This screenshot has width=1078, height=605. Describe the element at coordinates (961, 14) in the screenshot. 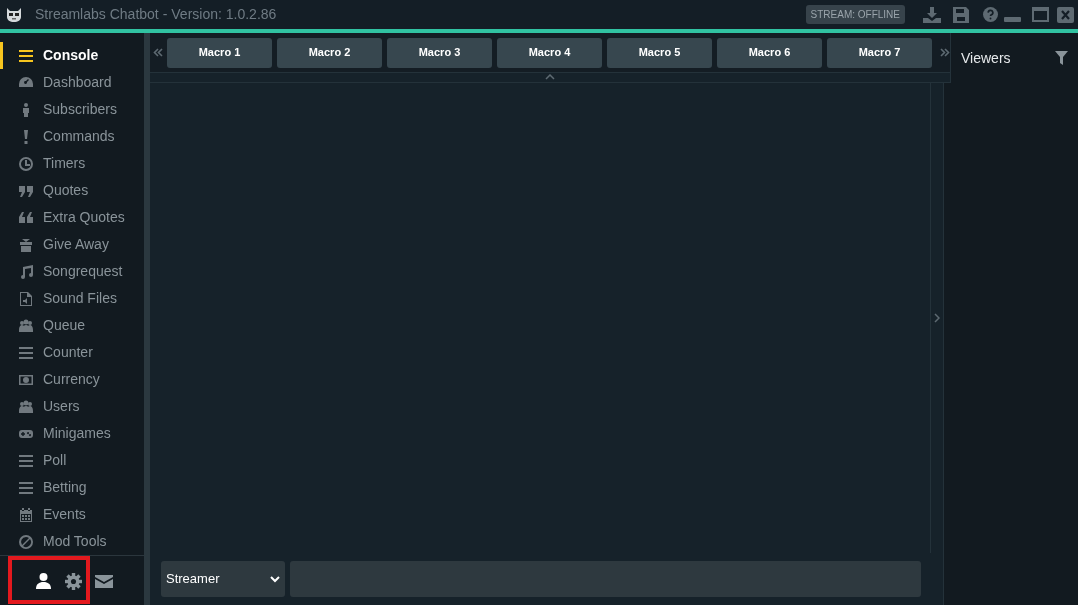

I see `save-icon` at that location.